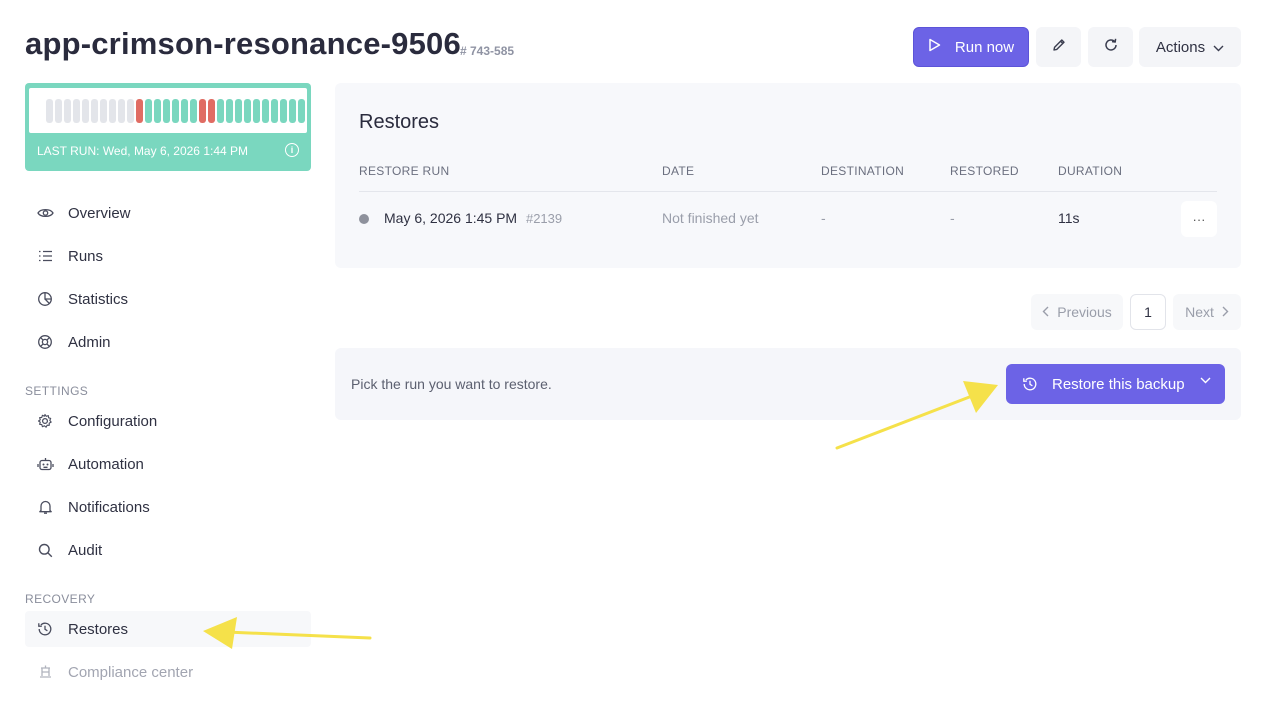  What do you see at coordinates (57, 391) in the screenshot?
I see `settings-section-label: SETTINGS` at bounding box center [57, 391].